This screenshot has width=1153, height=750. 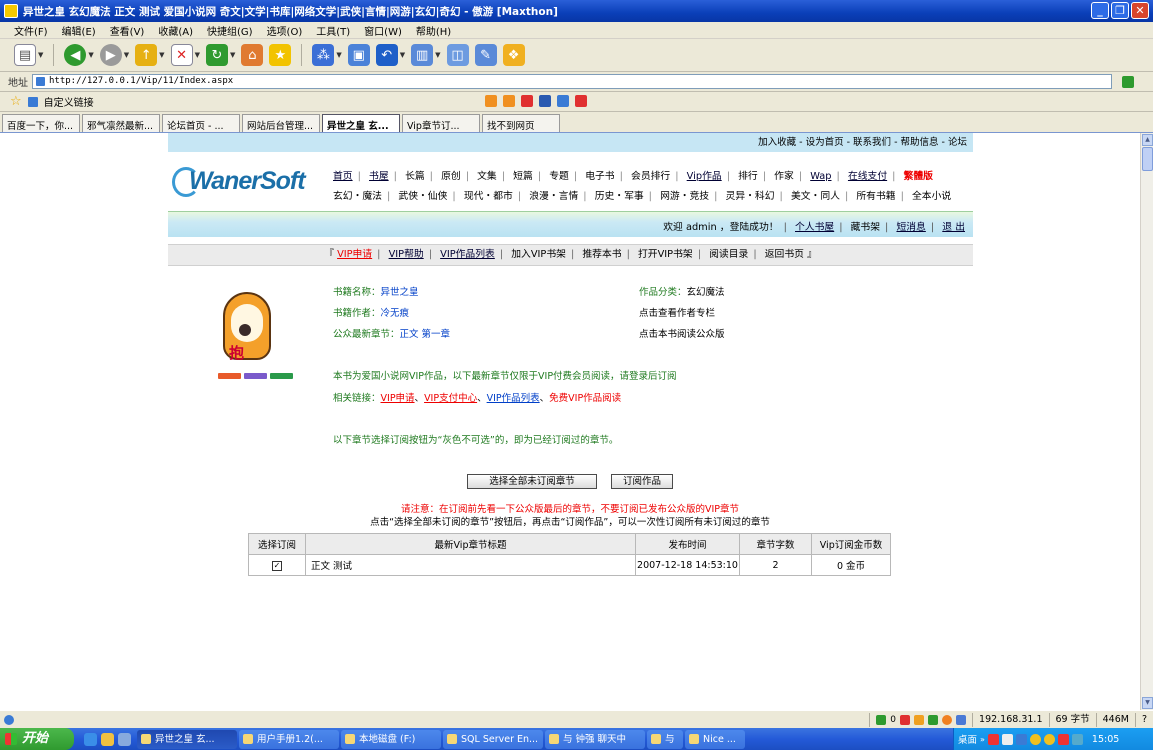 I want to click on tray-ie-icon, so click(x=1021, y=739).